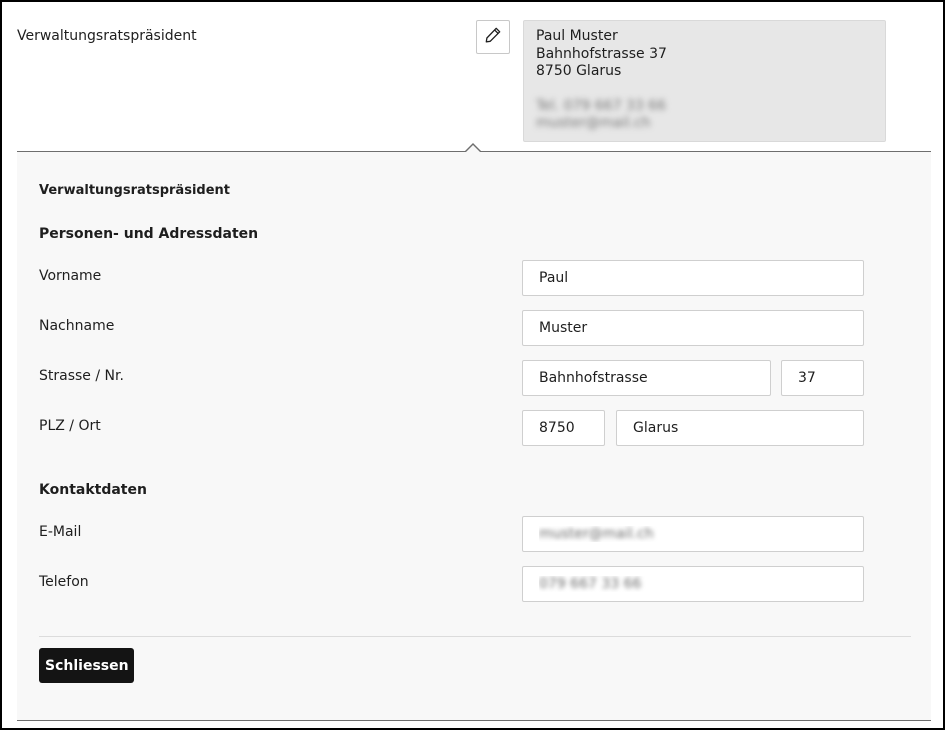 The image size is (945, 730). Describe the element at coordinates (693, 278) in the screenshot. I see `vorname-input` at that location.